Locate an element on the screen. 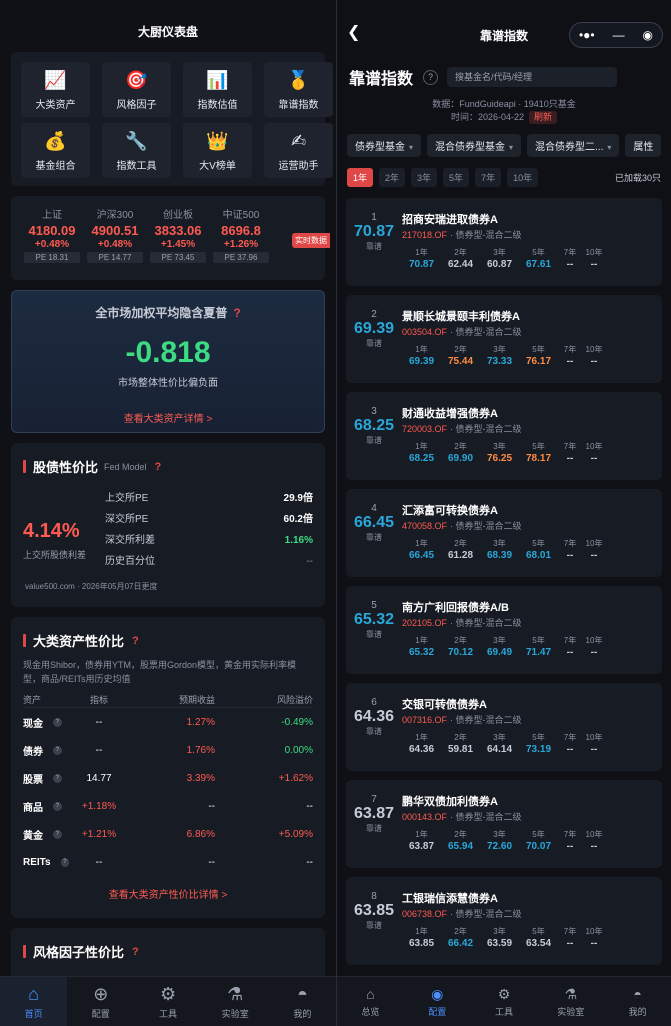 This screenshot has width=671, height=1026. target-icon: 🎯 is located at coordinates (136, 79).